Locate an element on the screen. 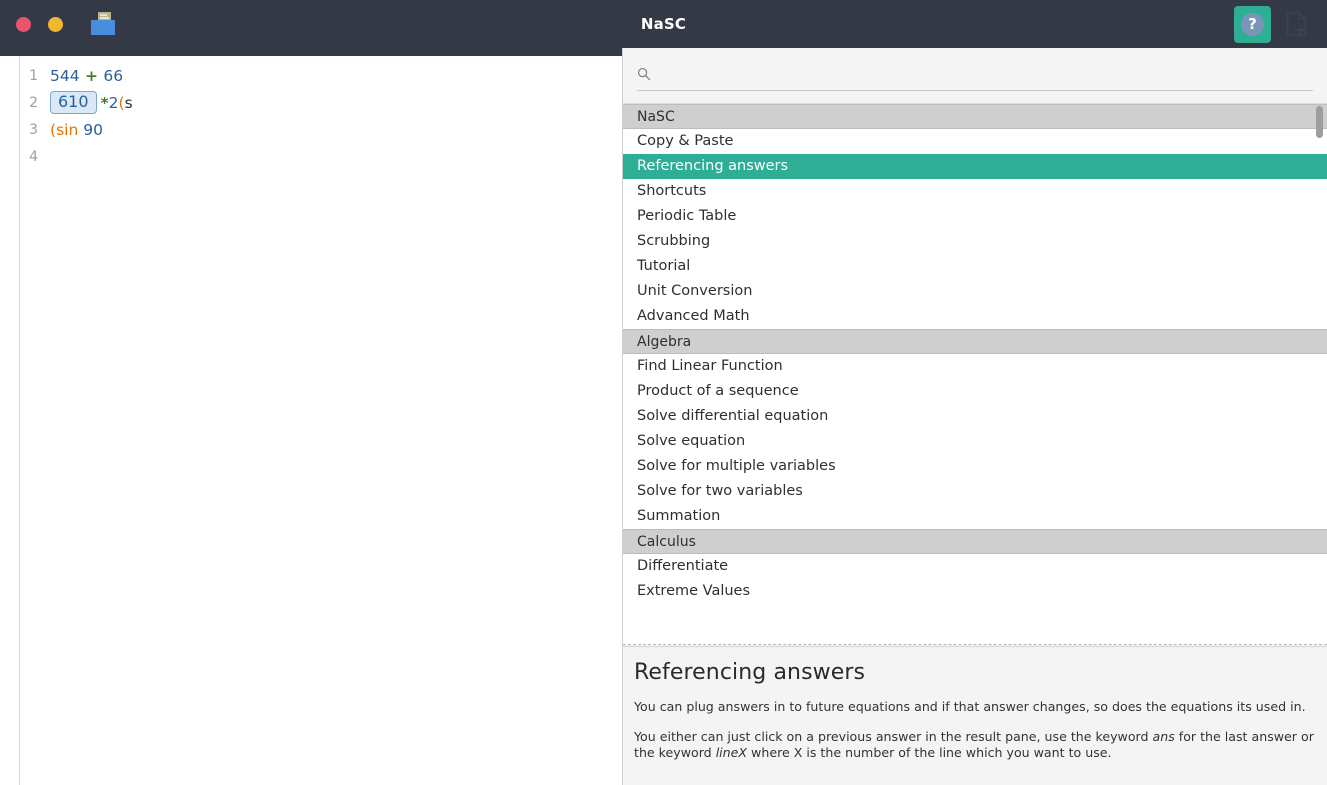 The image size is (1327, 785). editor-token-fn: sin is located at coordinates (67, 129).